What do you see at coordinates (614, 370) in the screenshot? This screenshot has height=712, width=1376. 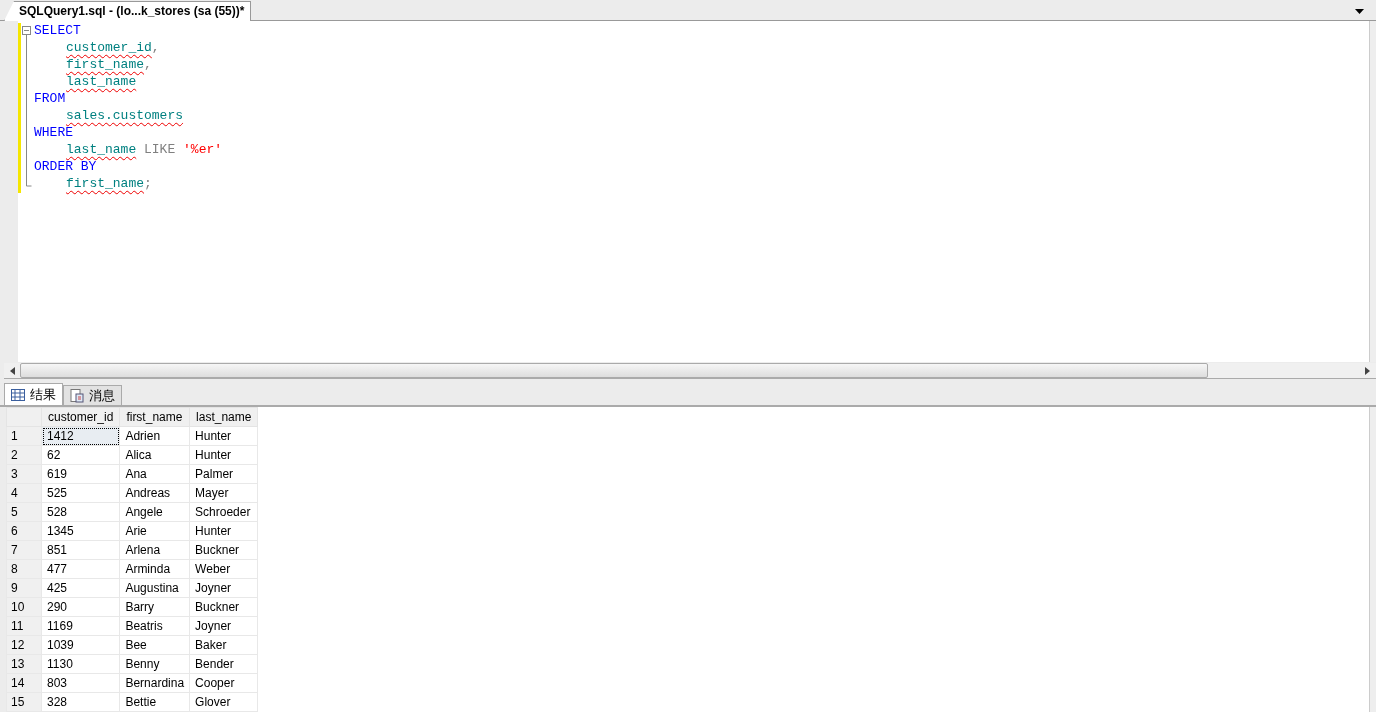 I see `scrollbar-thumb` at bounding box center [614, 370].